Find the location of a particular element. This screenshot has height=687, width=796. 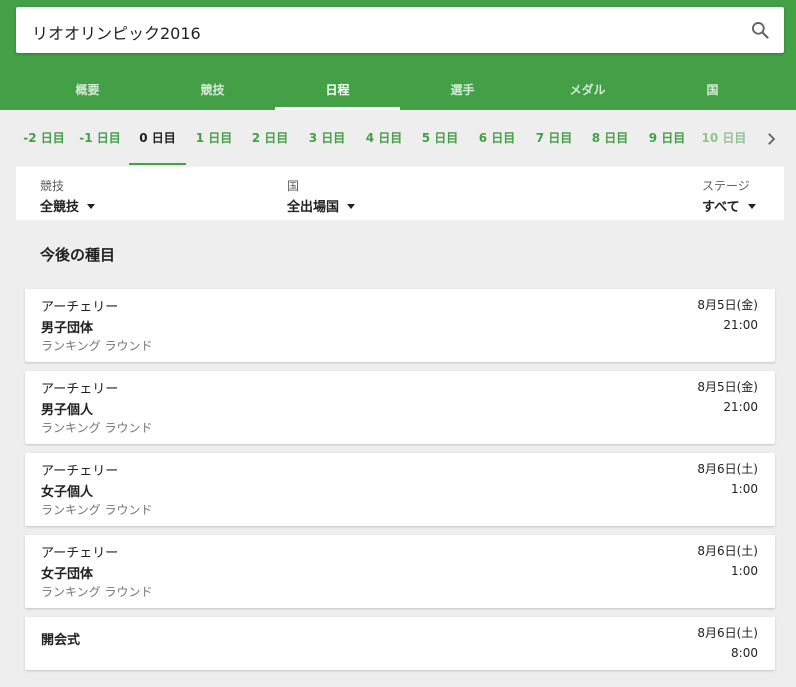

day-tab: -2 日目 is located at coordinates (44, 137).